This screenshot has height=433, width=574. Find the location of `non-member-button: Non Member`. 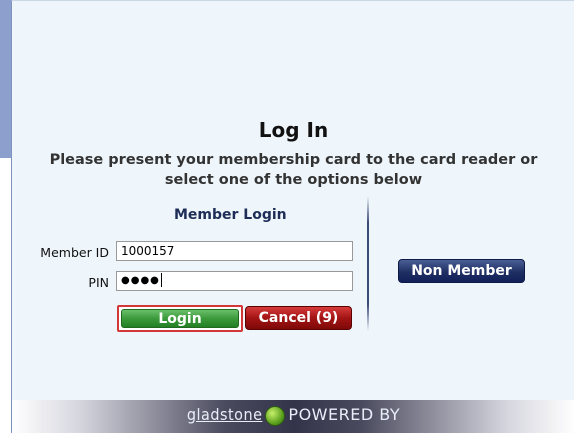

non-member-button: Non Member is located at coordinates (461, 271).